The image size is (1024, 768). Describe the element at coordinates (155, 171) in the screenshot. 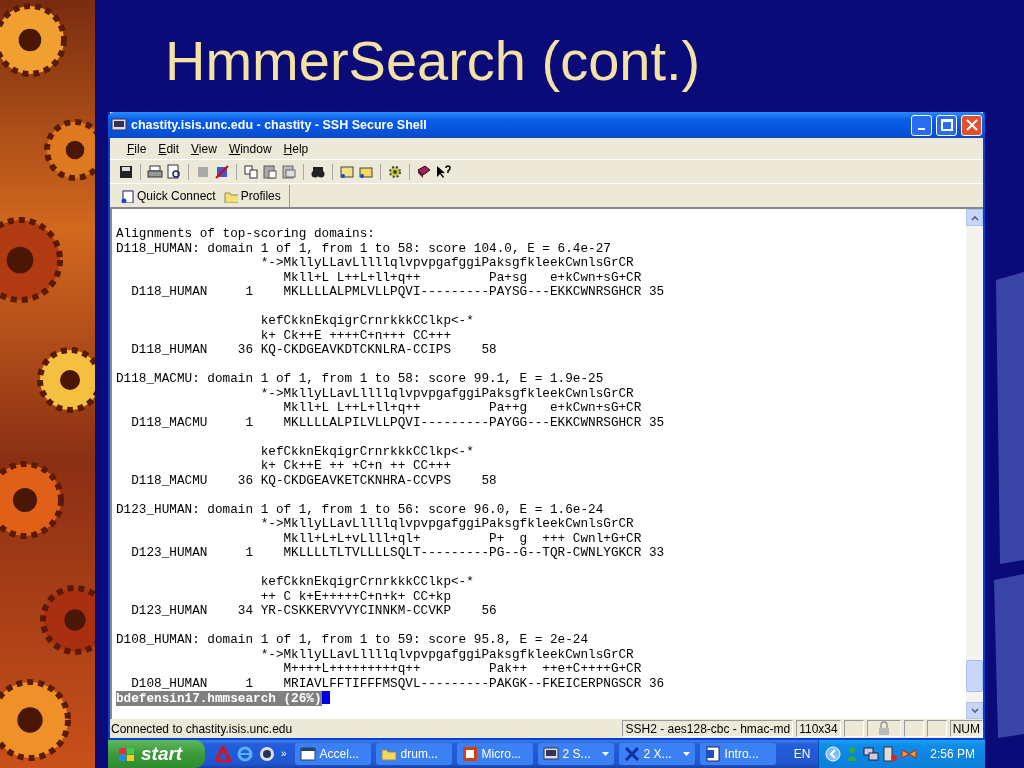

I see `print-icon` at that location.